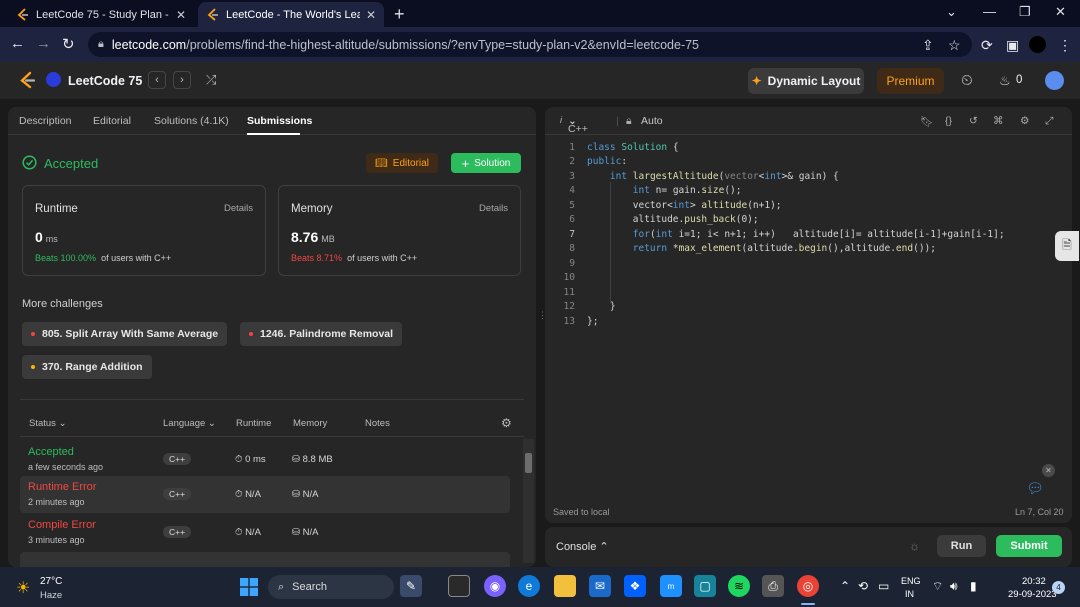 The height and width of the screenshot is (607, 1080). What do you see at coordinates (845, 586) in the screenshot?
I see `tray-overflow-chevron-icon: ⌃` at bounding box center [845, 586].